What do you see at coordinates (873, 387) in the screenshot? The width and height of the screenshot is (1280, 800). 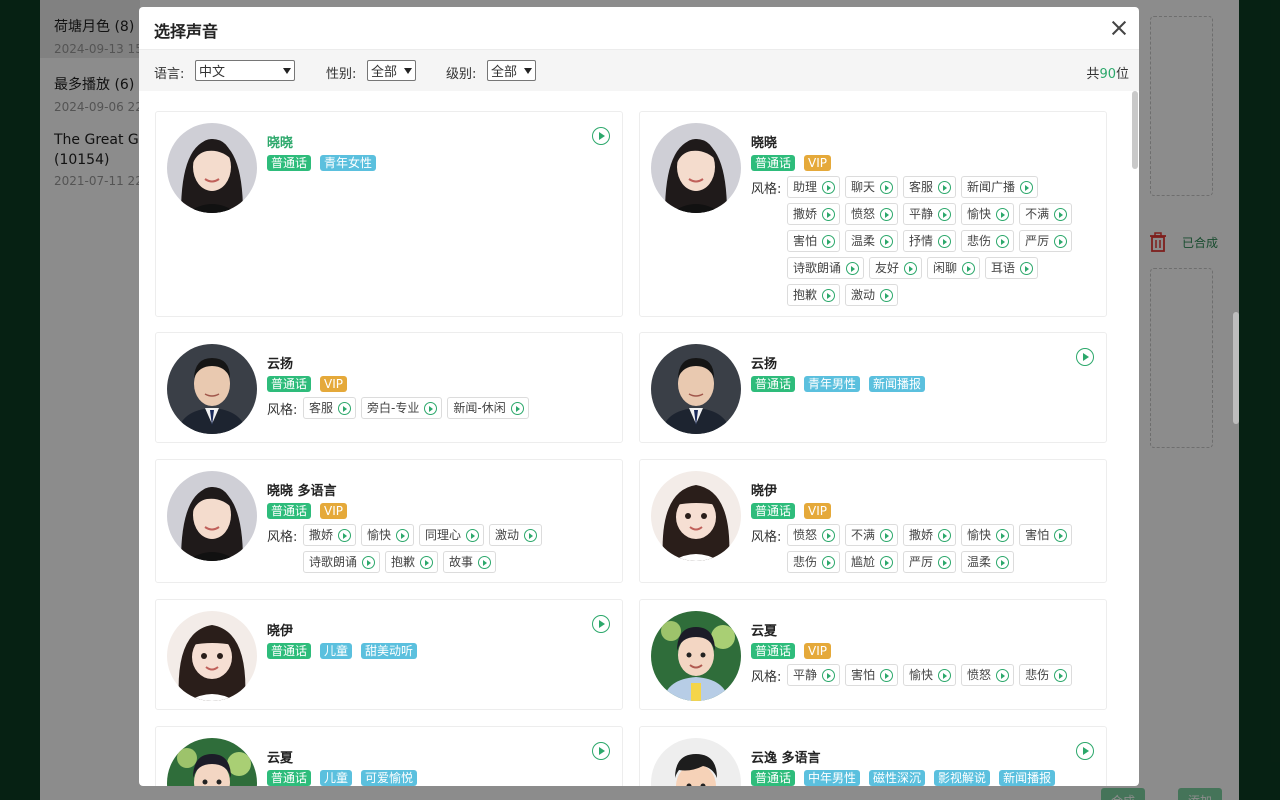 I see `voice-card: 云扬 普通话 青年男性 新闻播报` at bounding box center [873, 387].